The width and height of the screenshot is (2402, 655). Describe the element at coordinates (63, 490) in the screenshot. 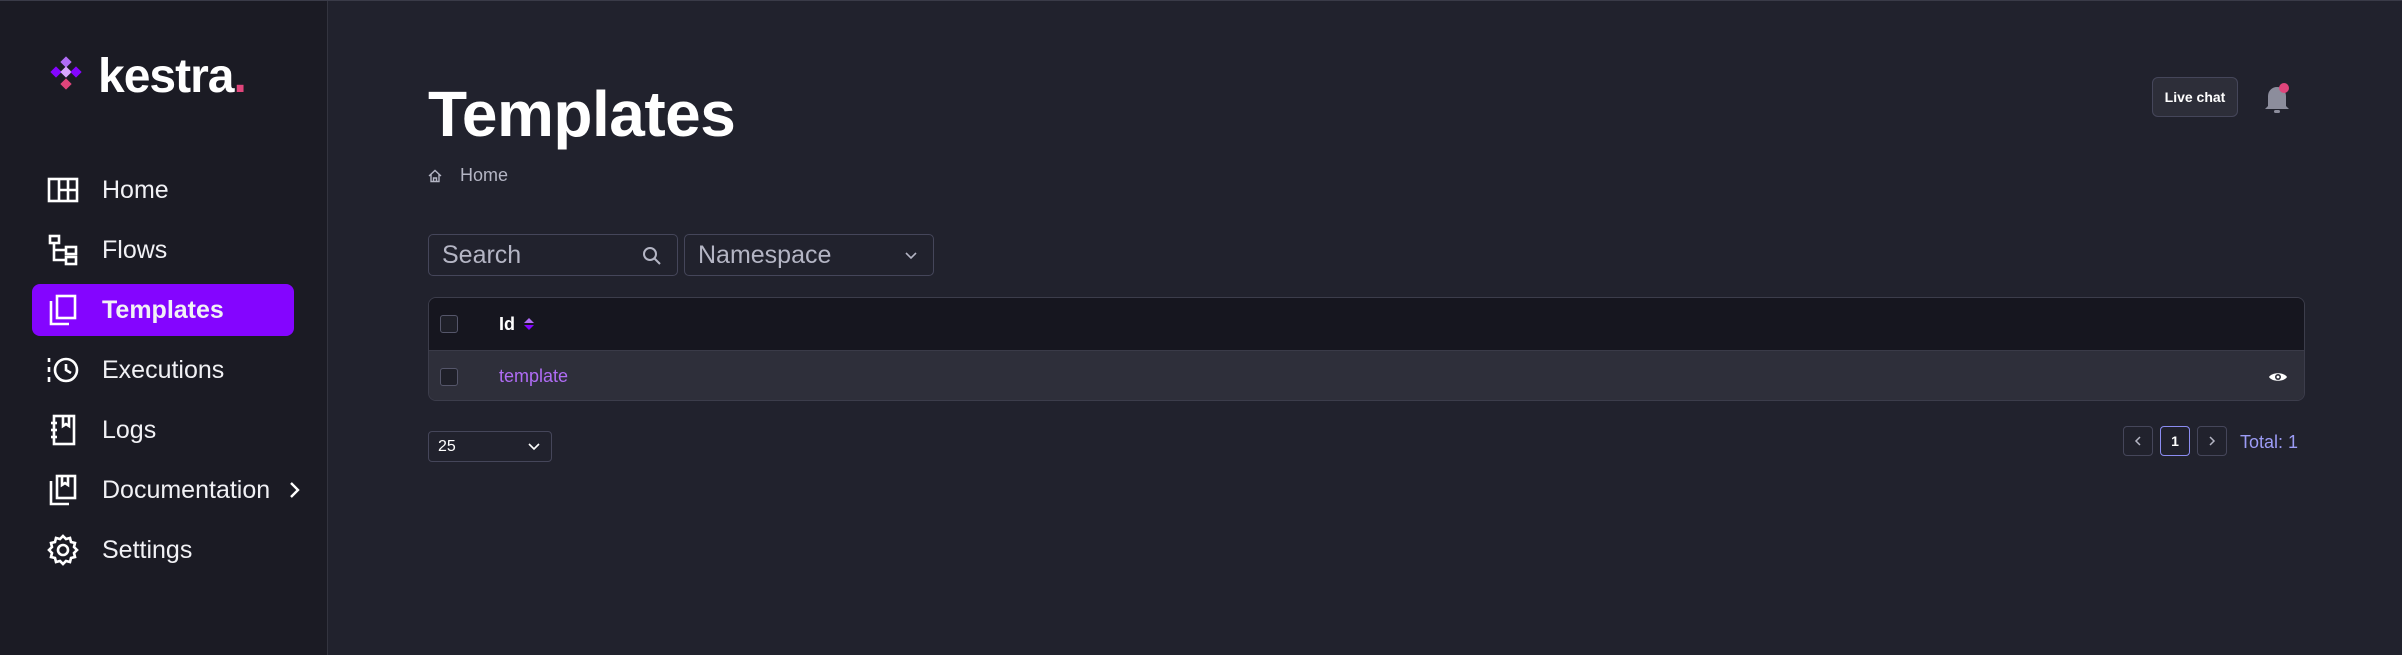

I see `documentation-icon` at that location.